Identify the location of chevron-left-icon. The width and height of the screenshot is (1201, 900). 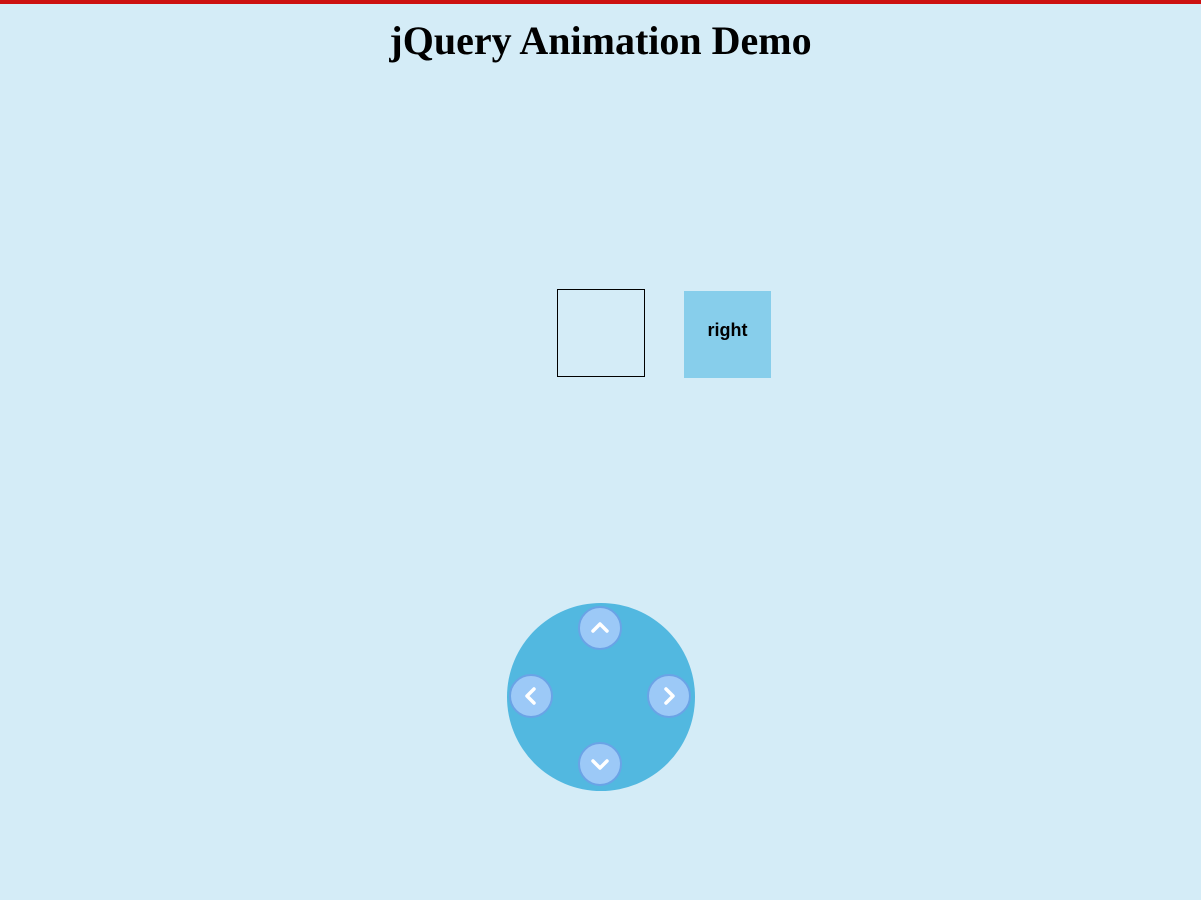
(530, 696).